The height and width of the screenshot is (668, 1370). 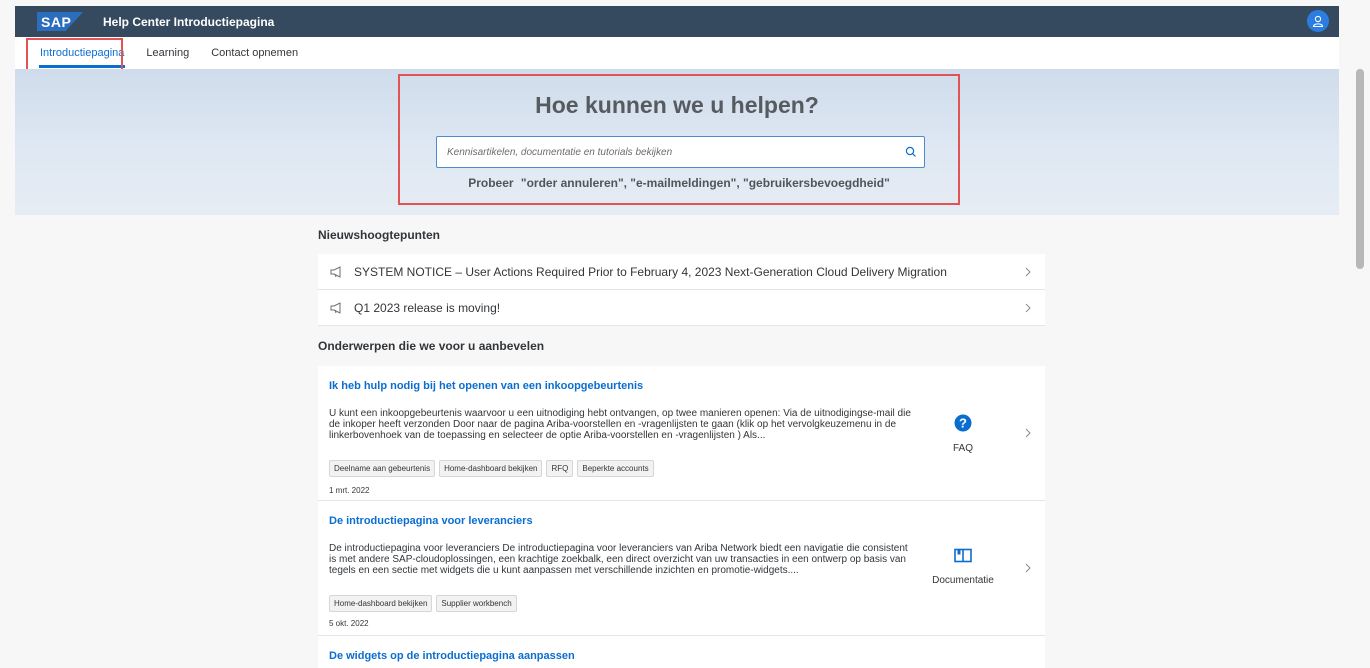 I want to click on hero-title: Hoe kunnen we u helpen?, so click(x=677, y=105).